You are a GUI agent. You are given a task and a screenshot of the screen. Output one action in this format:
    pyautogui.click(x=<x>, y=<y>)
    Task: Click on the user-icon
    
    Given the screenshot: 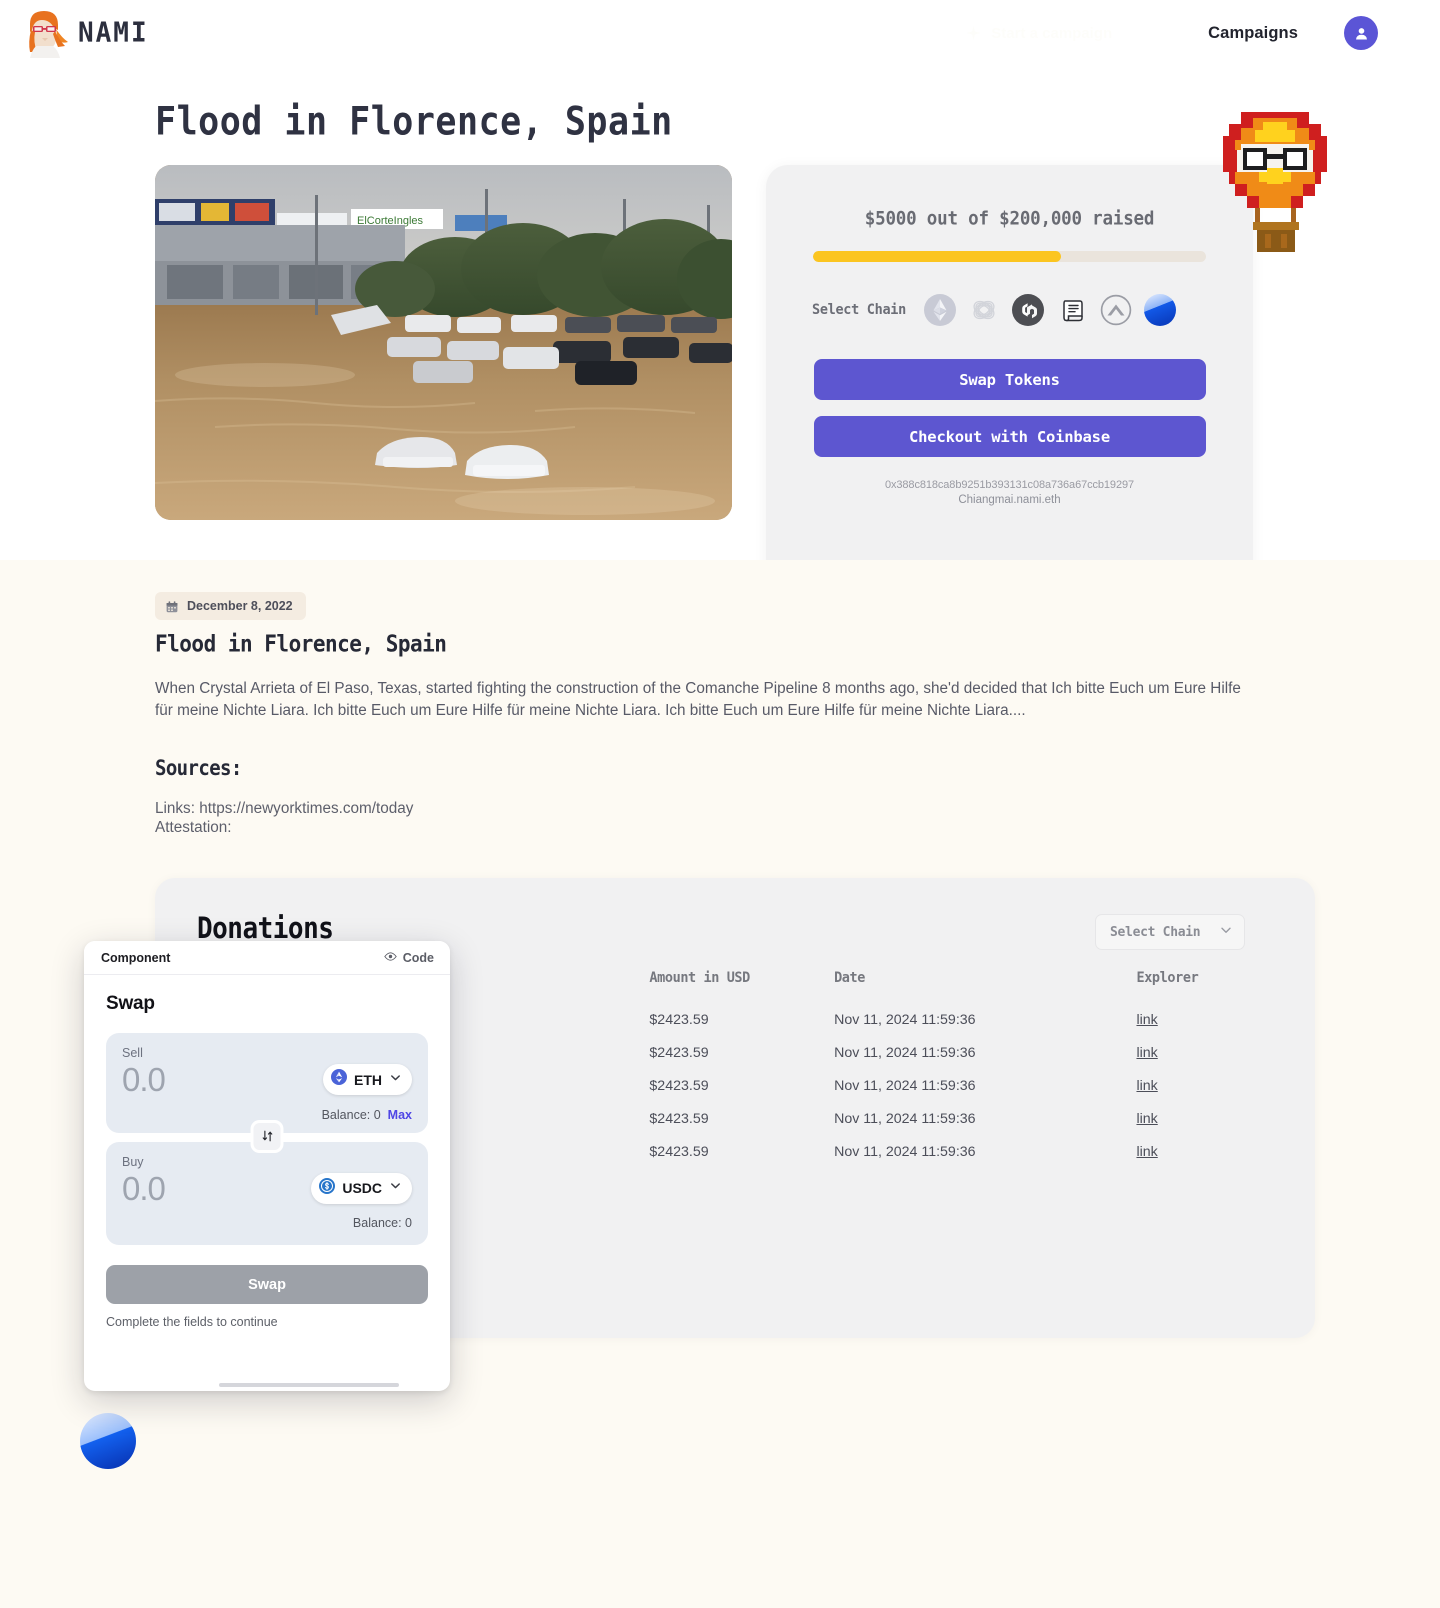 What is the action you would take?
    pyautogui.click(x=1361, y=33)
    